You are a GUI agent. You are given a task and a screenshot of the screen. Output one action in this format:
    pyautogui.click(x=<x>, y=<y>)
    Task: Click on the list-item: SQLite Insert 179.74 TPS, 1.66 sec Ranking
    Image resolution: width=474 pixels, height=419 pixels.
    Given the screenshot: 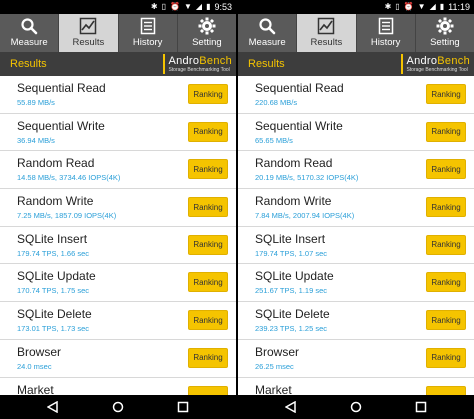 What is the action you would take?
    pyautogui.click(x=118, y=246)
    